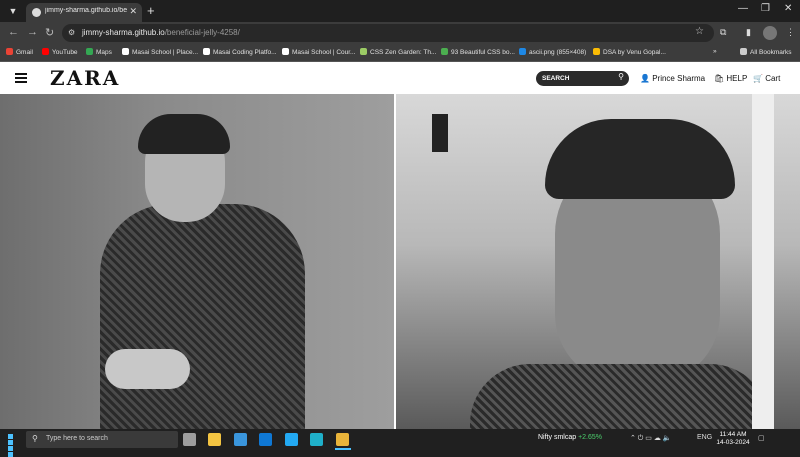 The height and width of the screenshot is (457, 800). What do you see at coordinates (21, 78) in the screenshot?
I see `hamburger-menu-icon` at bounding box center [21, 78].